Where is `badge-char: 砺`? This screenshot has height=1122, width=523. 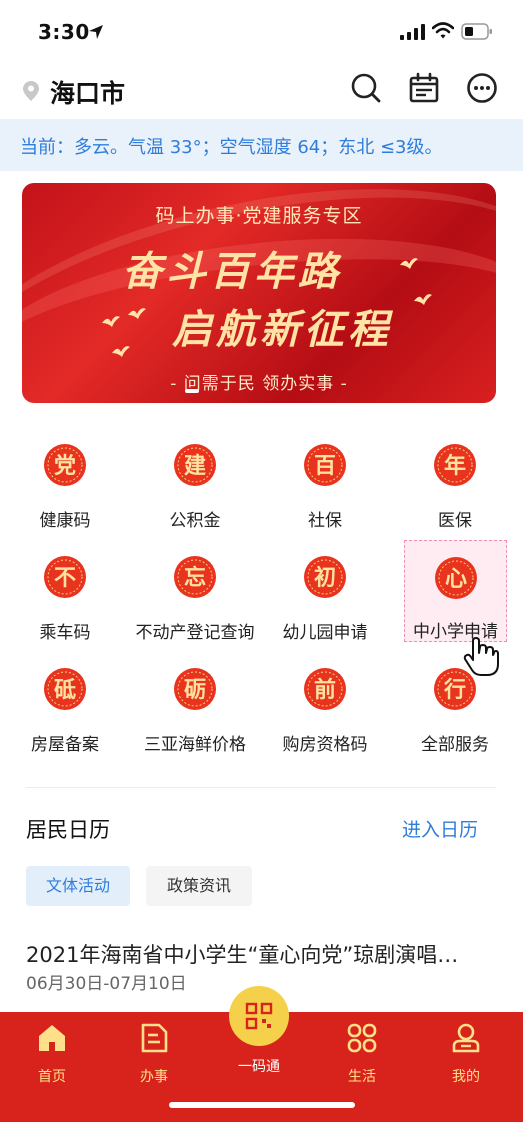 badge-char: 砺 is located at coordinates (195, 690).